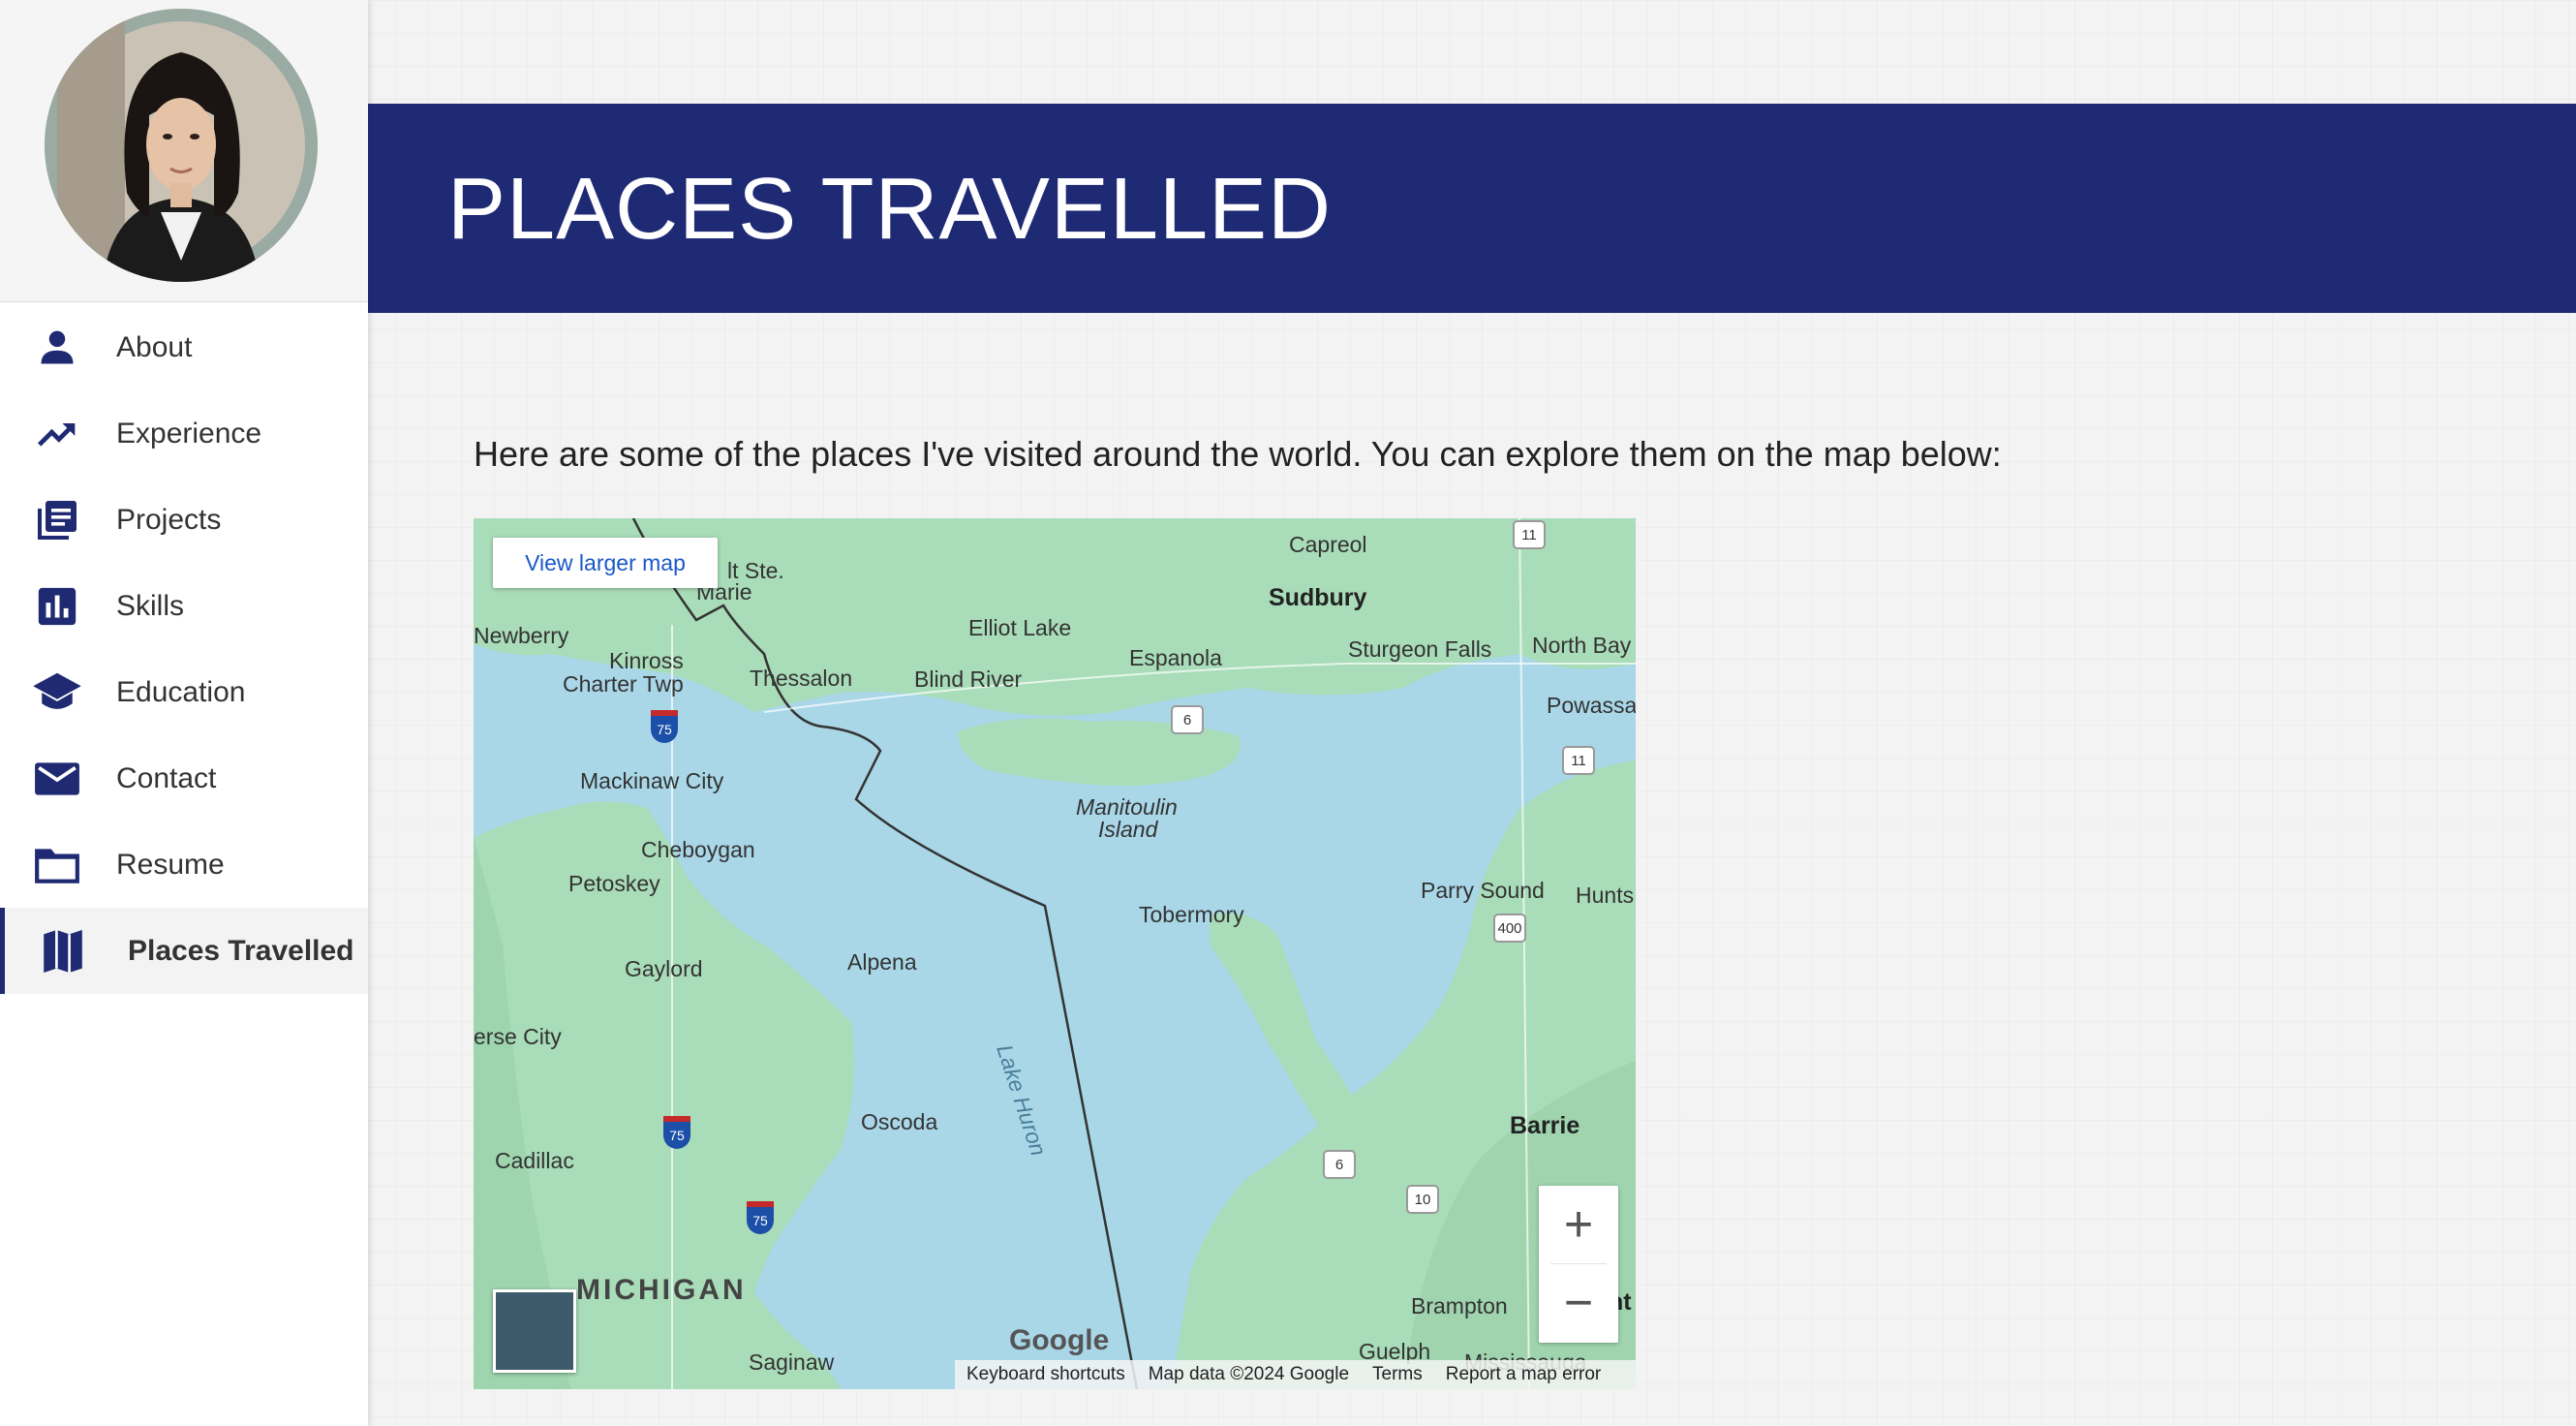  What do you see at coordinates (57, 606) in the screenshot?
I see `bar-chart-icon` at bounding box center [57, 606].